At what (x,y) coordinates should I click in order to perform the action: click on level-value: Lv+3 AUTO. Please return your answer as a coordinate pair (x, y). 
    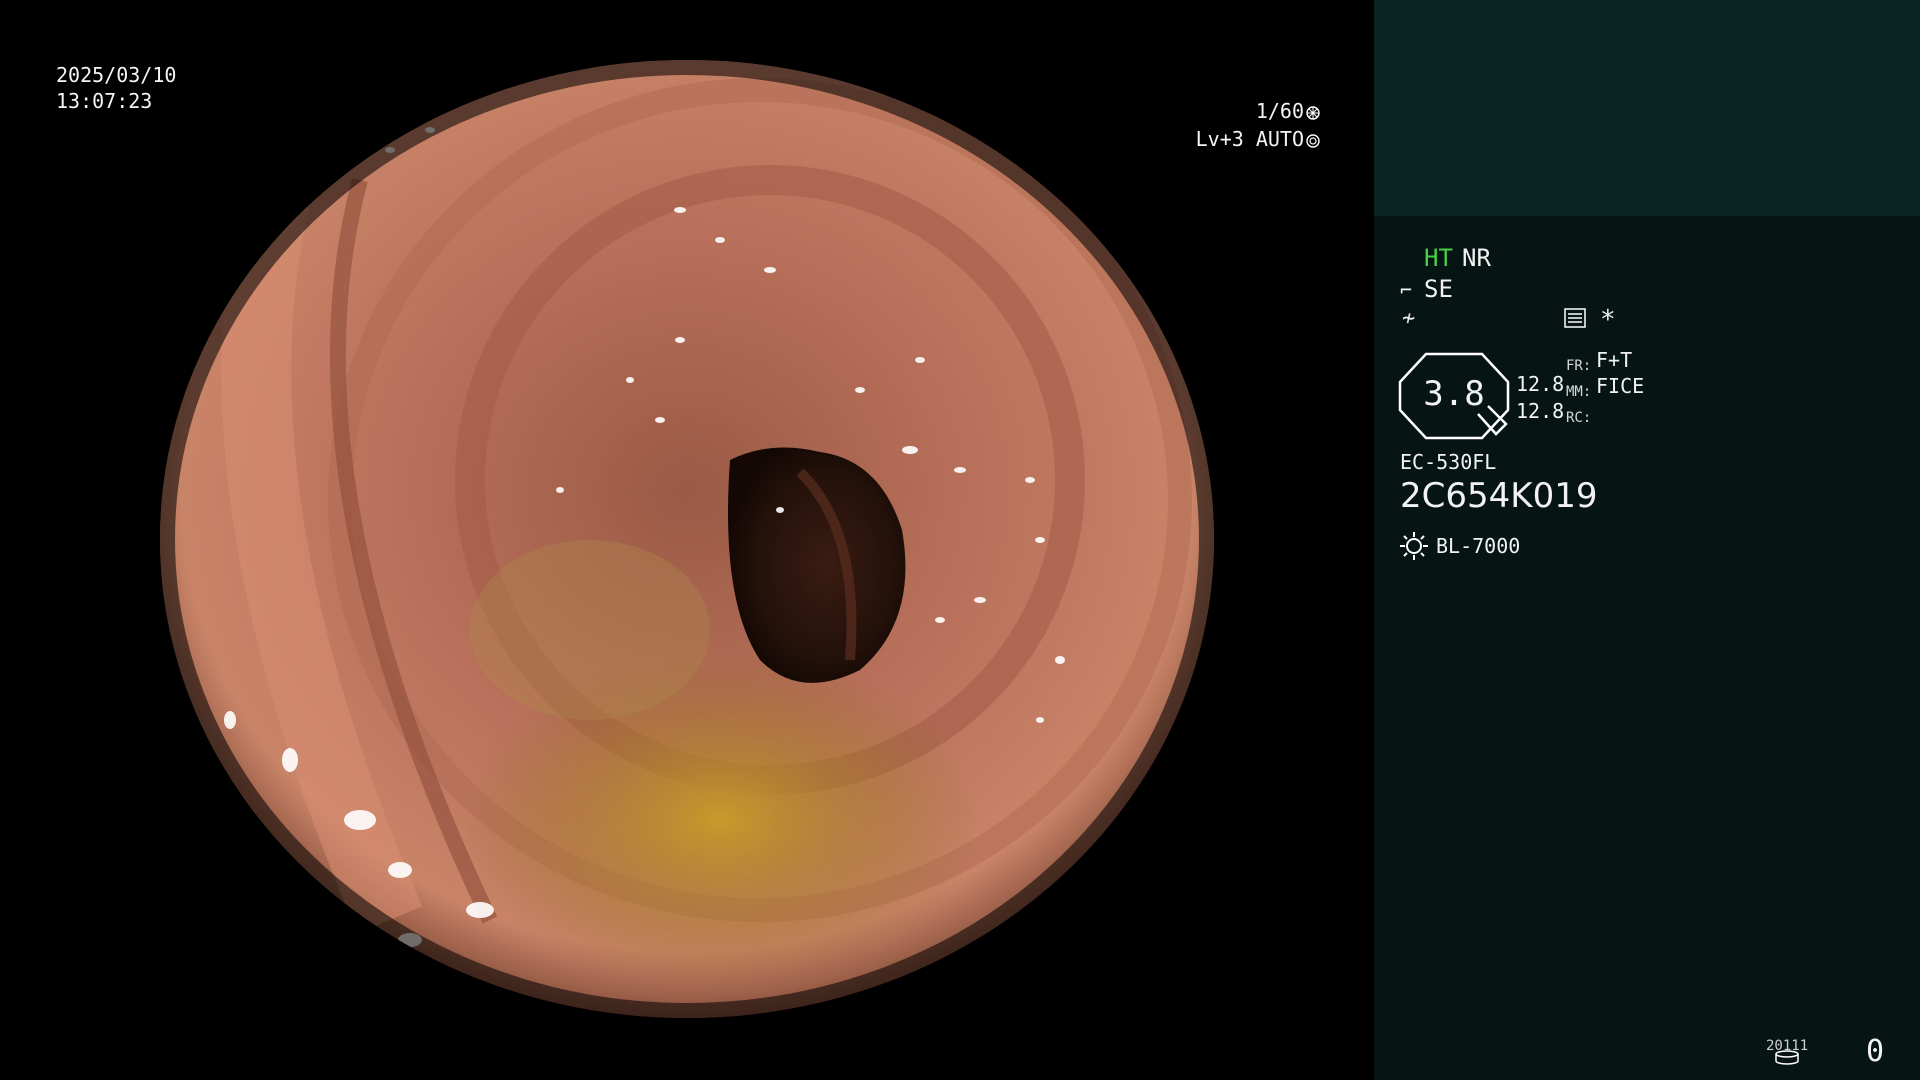
    Looking at the image, I should click on (1249, 139).